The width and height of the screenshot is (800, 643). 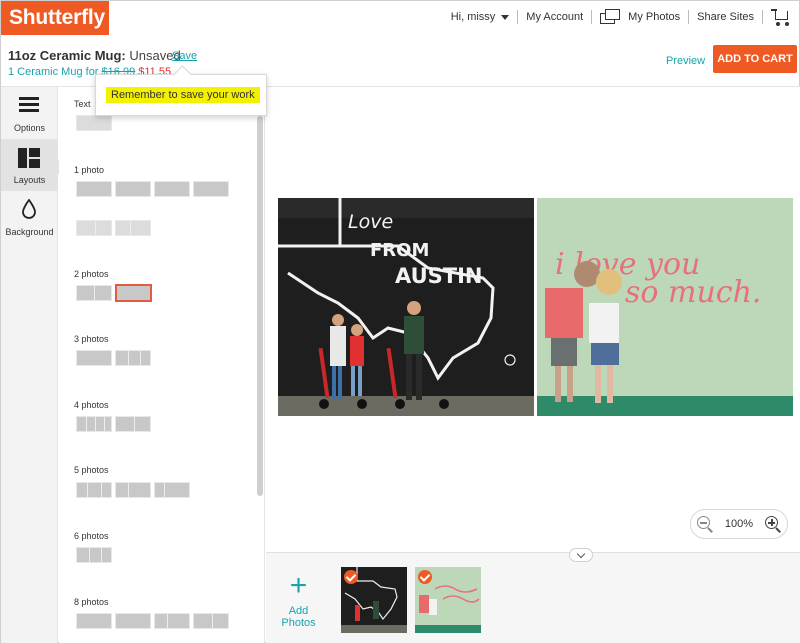 I want to click on mural-text: FROM, so click(x=399, y=250).